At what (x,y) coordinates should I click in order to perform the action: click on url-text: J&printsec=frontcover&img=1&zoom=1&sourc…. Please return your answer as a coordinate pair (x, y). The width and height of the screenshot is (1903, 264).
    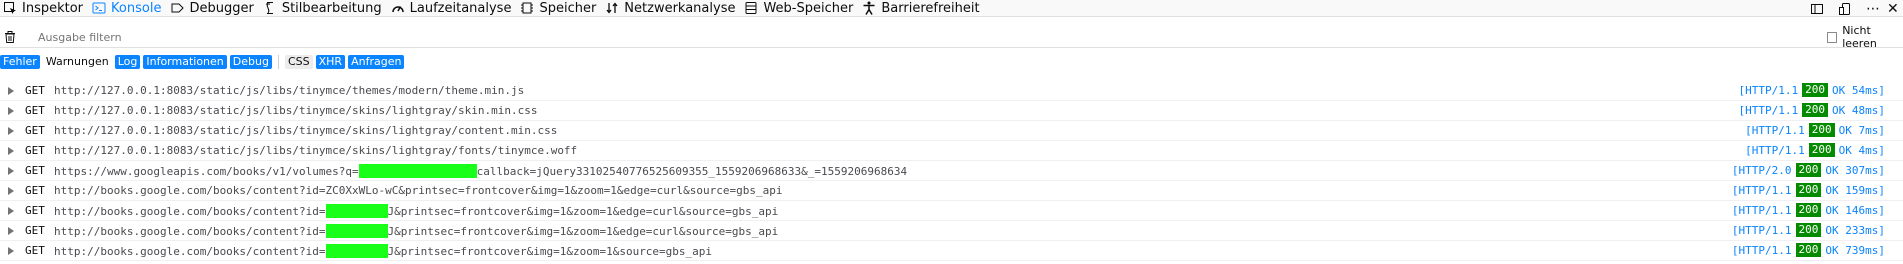
    Looking at the image, I should click on (550, 251).